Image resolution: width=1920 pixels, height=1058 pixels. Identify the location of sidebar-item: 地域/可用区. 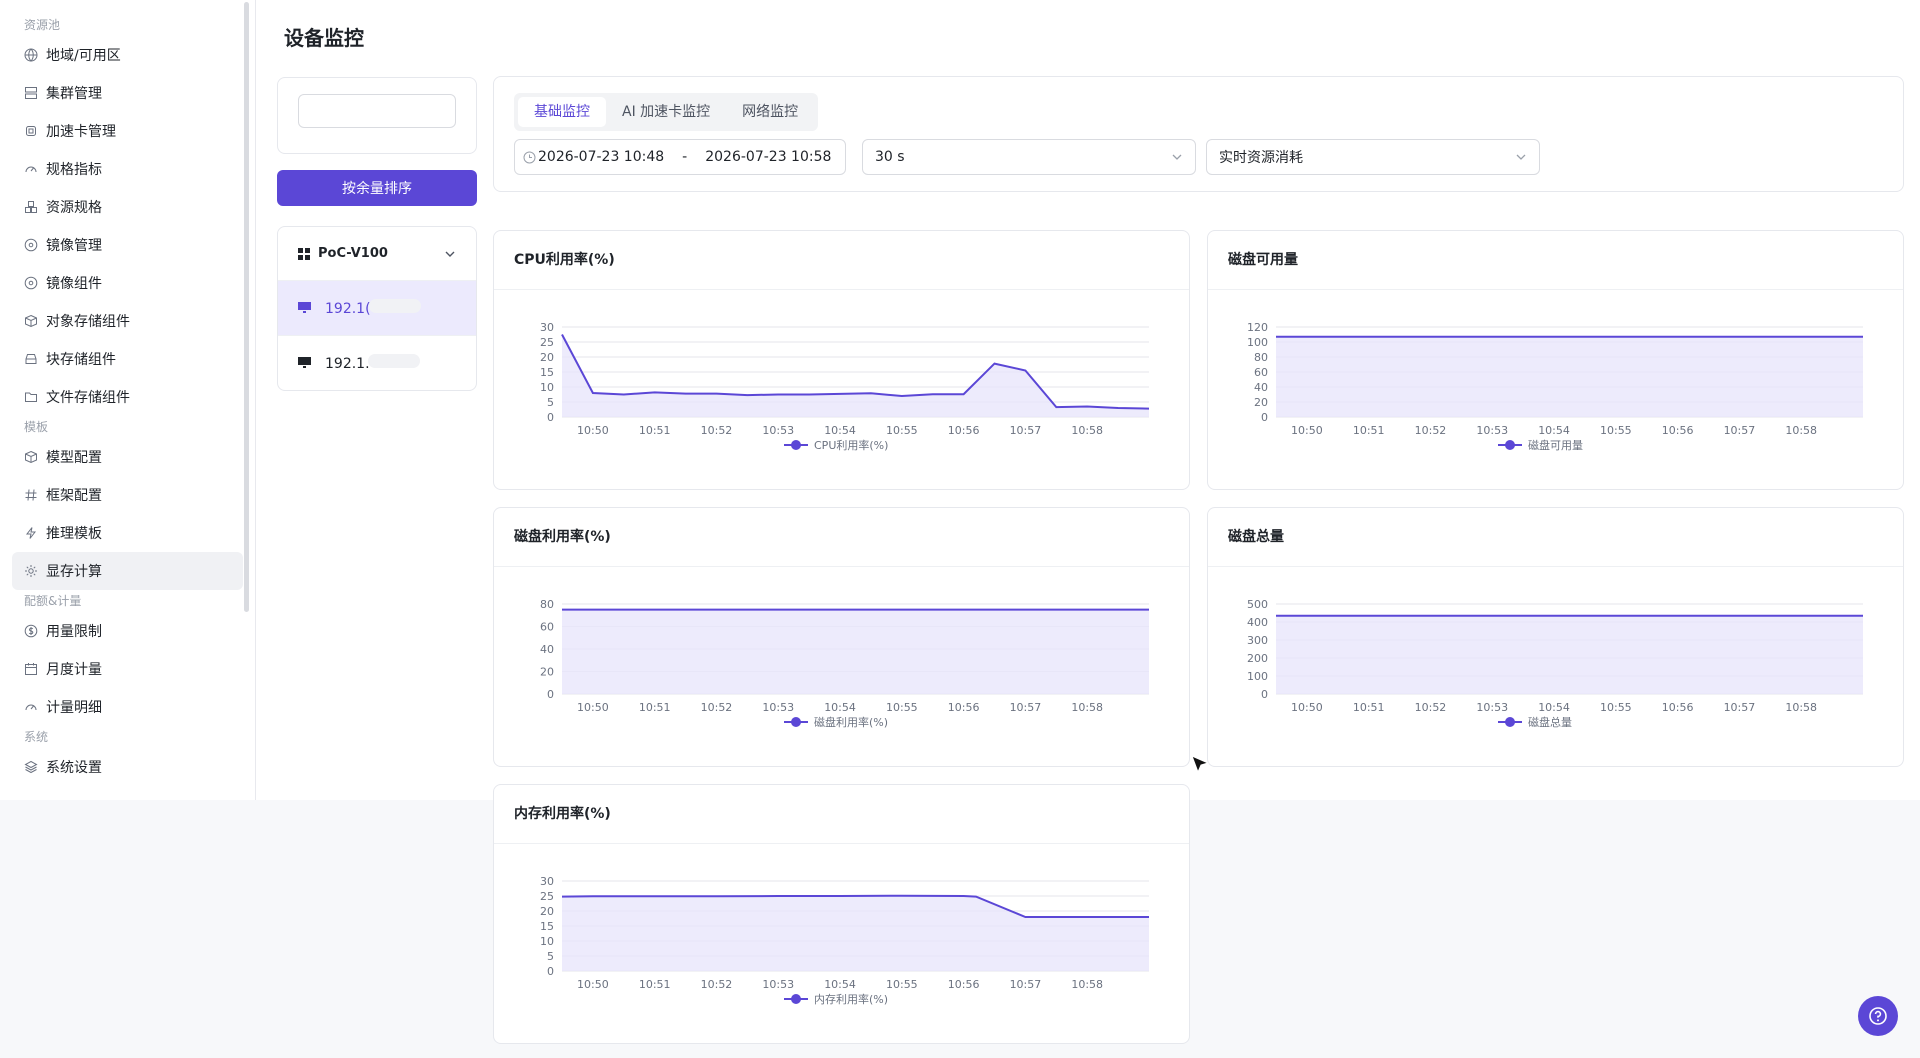
(127, 55).